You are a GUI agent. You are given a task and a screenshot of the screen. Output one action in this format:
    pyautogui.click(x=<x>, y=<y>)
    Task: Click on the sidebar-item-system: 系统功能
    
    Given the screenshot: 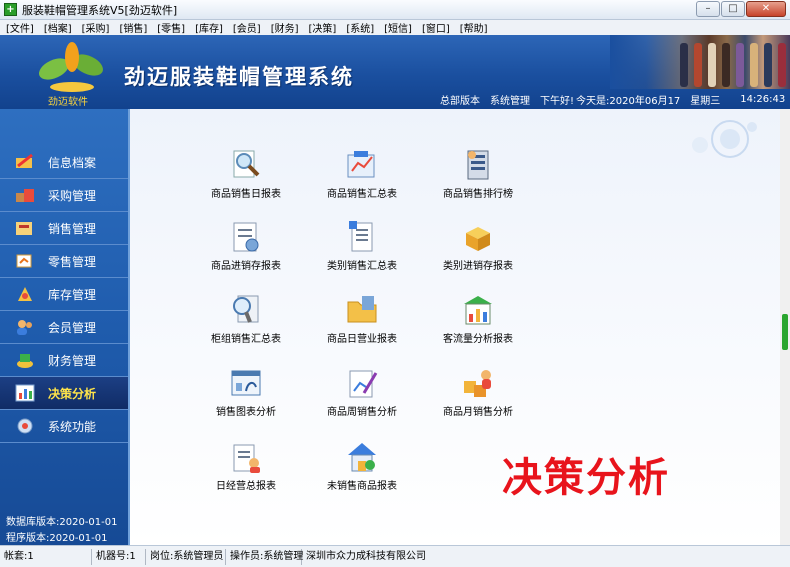 What is the action you would take?
    pyautogui.click(x=64, y=426)
    